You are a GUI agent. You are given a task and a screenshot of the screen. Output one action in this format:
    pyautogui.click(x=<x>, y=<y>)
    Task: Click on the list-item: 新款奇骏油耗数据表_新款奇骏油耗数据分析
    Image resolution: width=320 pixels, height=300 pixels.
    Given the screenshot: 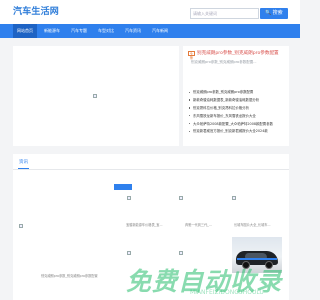 What is the action you would take?
    pyautogui.click(x=238, y=100)
    